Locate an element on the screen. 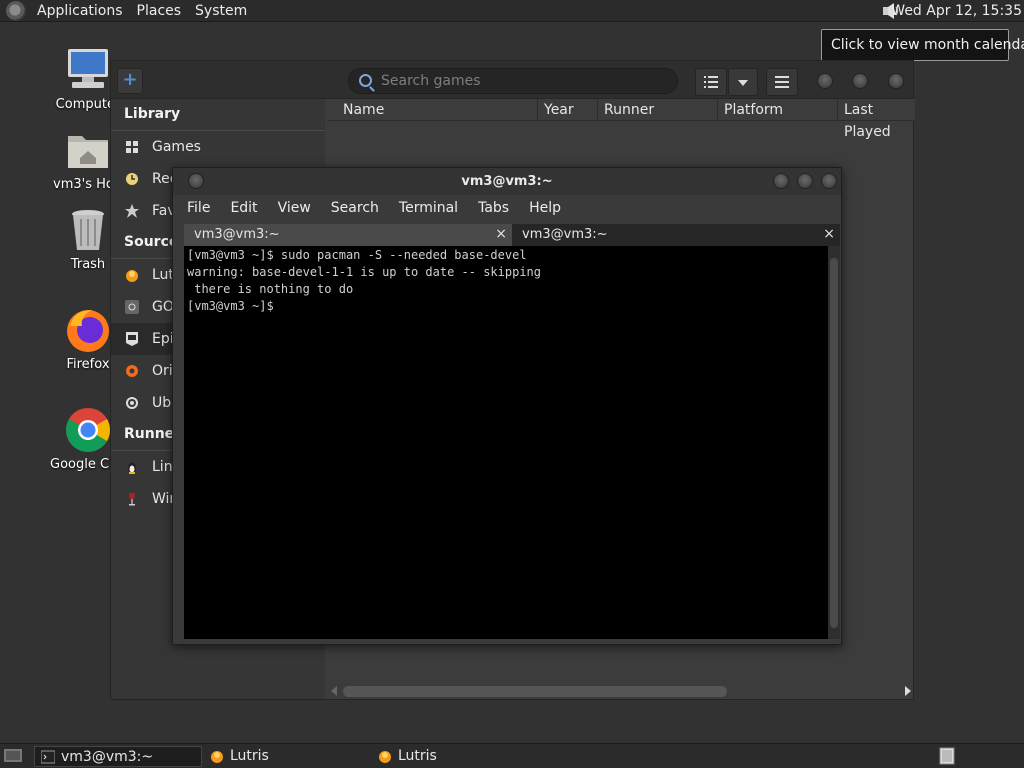 The width and height of the screenshot is (1024, 768). show-desktop-icon is located at coordinates (13, 756).